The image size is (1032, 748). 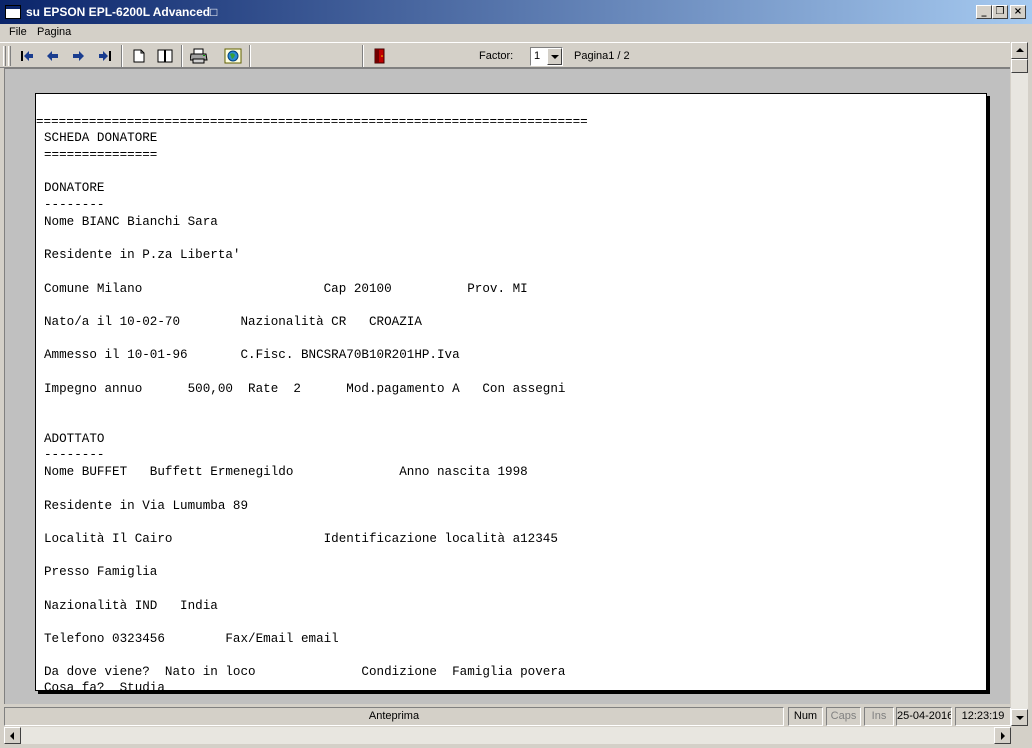 I want to click on first-page-icon, so click(x=27, y=56).